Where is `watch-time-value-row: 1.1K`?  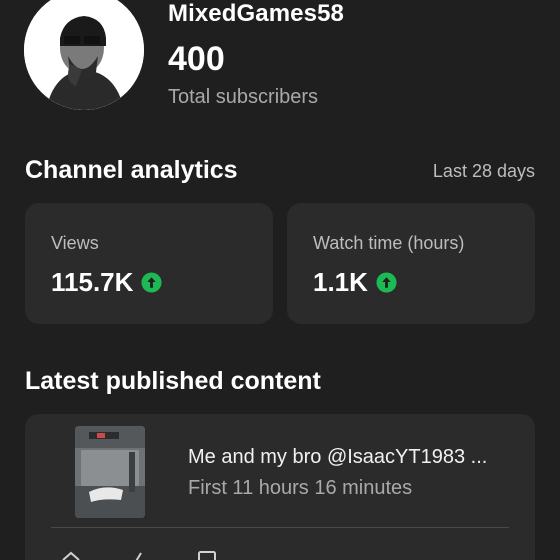
watch-time-value-row: 1.1K is located at coordinates (355, 282).